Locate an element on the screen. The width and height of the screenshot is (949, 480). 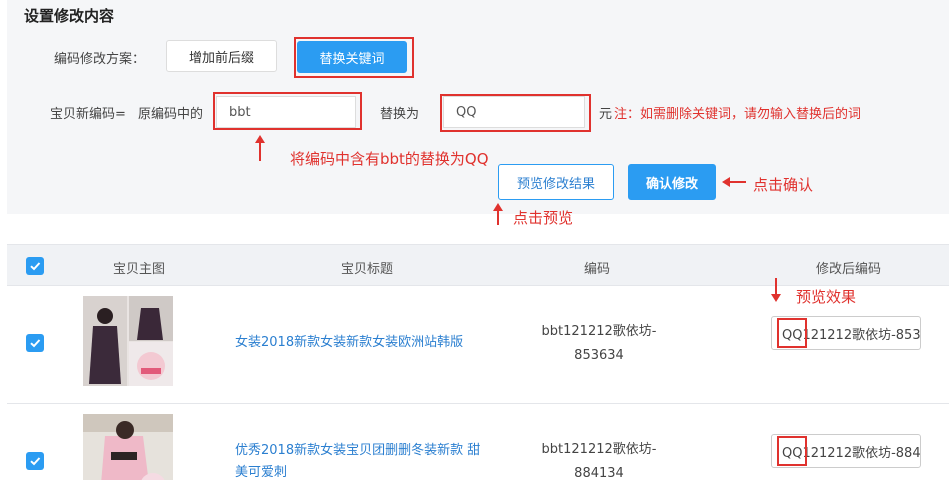
product-title-line-2: 美可爱刺 is located at coordinates (261, 472).